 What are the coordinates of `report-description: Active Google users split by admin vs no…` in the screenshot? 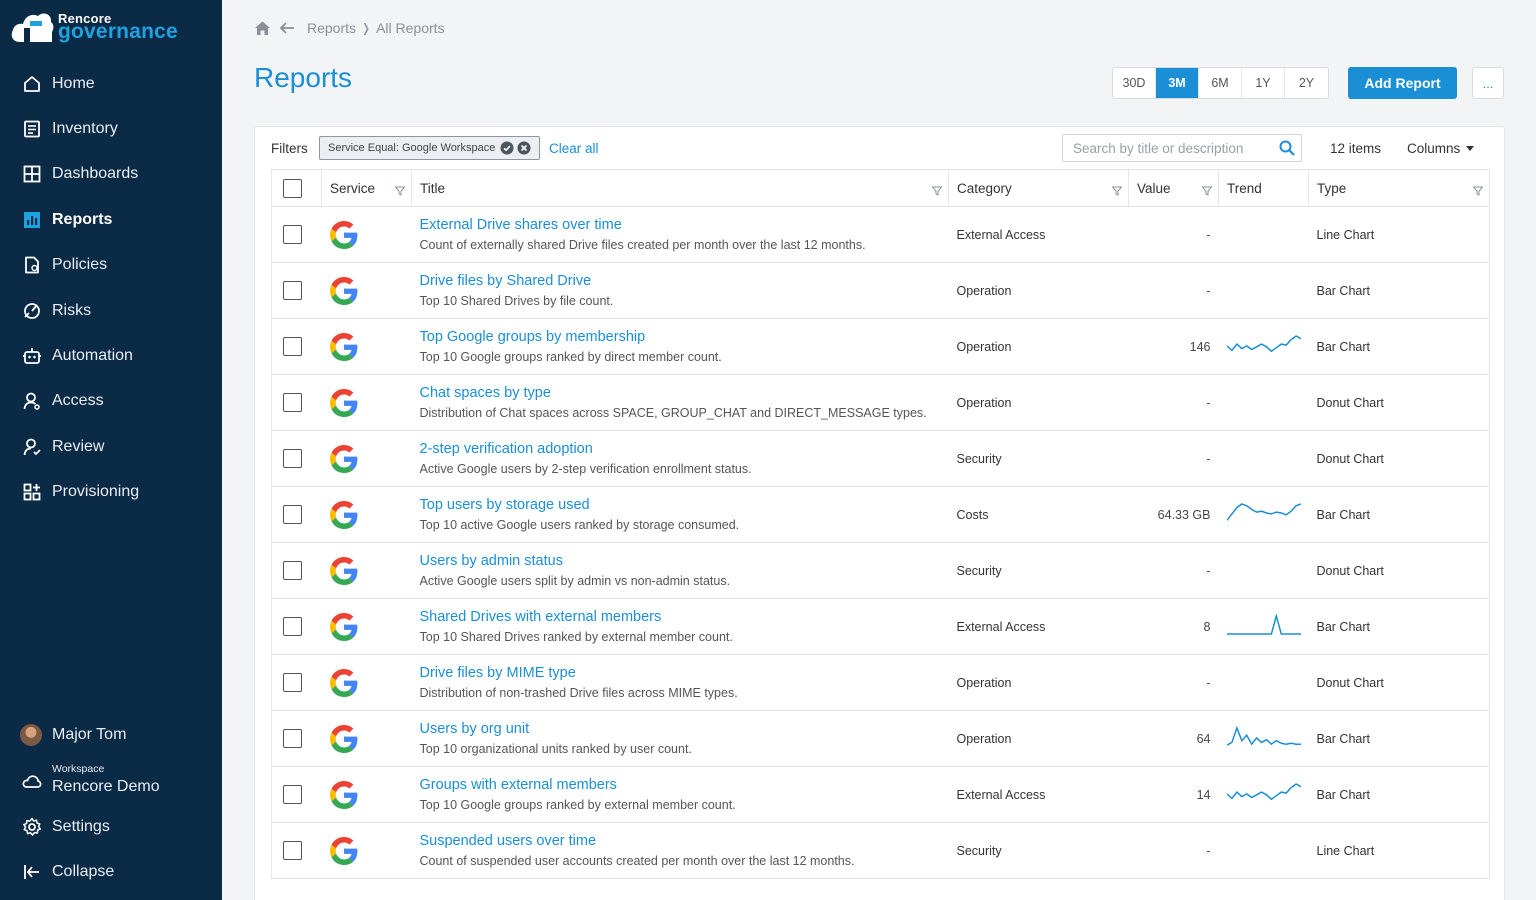 It's located at (575, 581).